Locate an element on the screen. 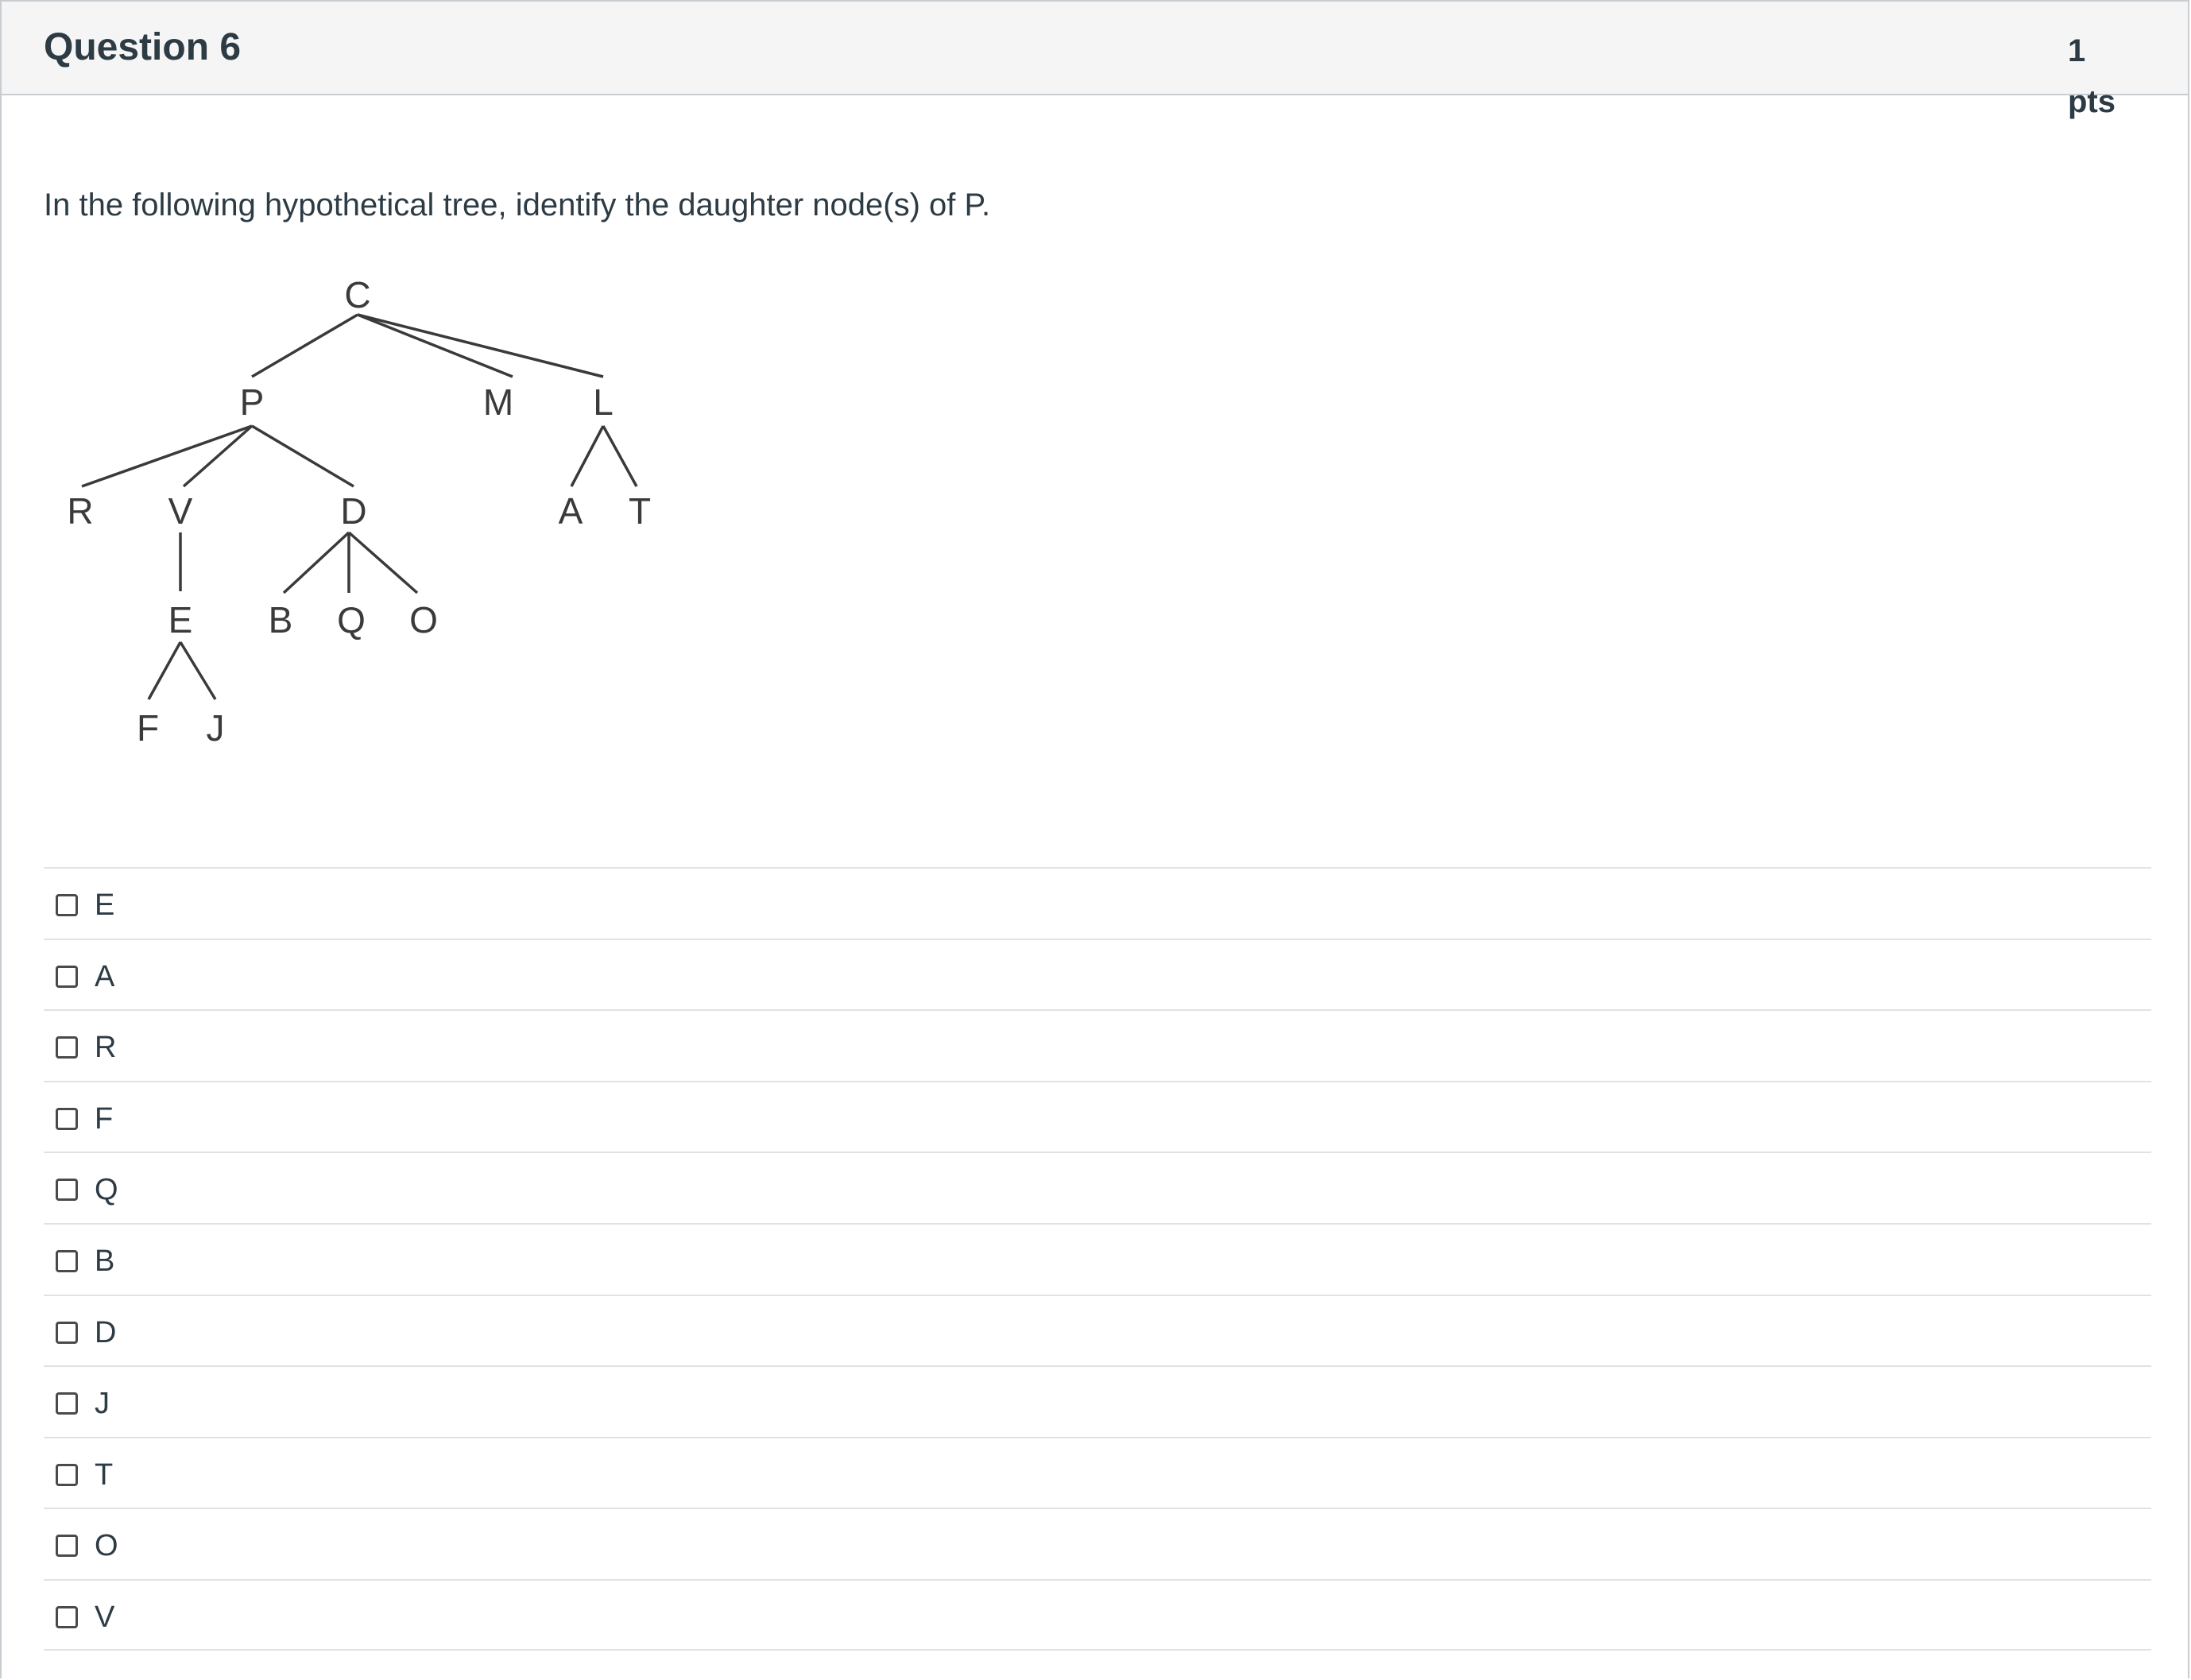 The width and height of the screenshot is (2191, 1680). edge-p-r is located at coordinates (167, 456).